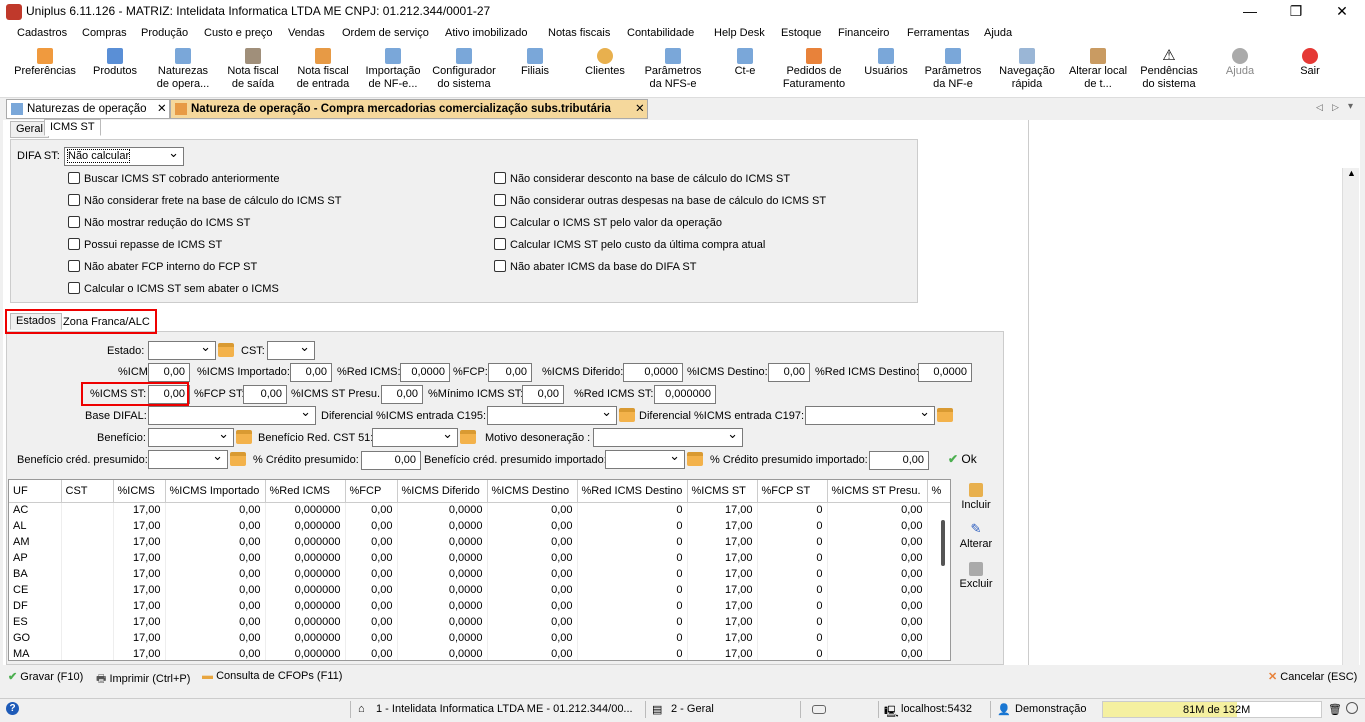 This screenshot has width=1365, height=722. I want to click on grid-column-header: %ICMS ST, so click(722, 491).